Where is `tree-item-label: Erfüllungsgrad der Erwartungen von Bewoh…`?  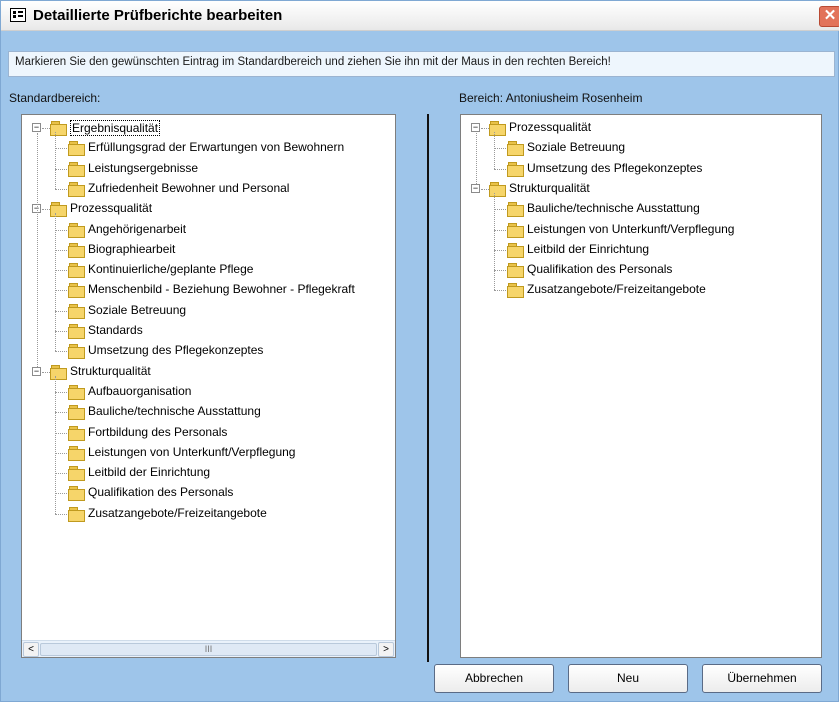
tree-item-label: Erfüllungsgrad der Erwartungen von Bewoh… is located at coordinates (216, 147).